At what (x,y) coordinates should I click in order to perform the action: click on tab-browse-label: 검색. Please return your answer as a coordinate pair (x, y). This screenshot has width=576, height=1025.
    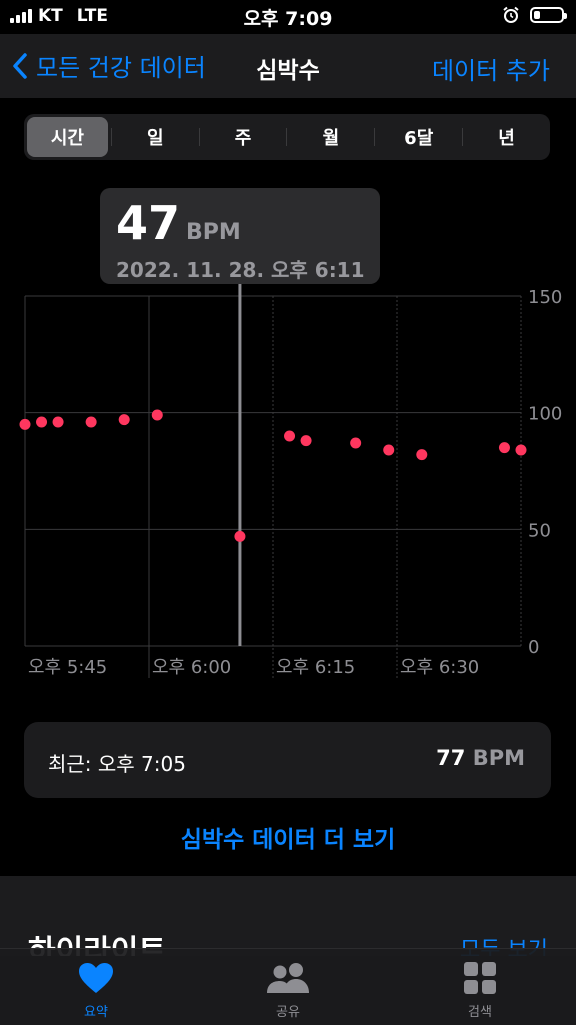
    Looking at the image, I should click on (480, 1012).